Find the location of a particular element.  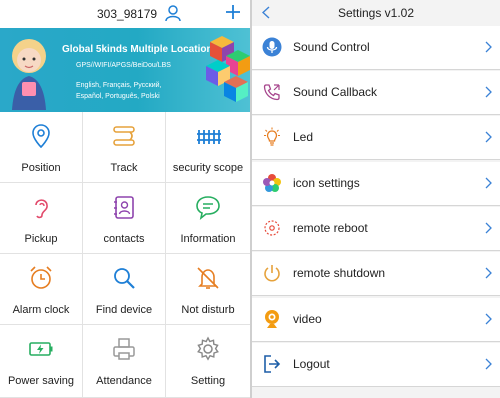

microphone-icon is located at coordinates (272, 47).